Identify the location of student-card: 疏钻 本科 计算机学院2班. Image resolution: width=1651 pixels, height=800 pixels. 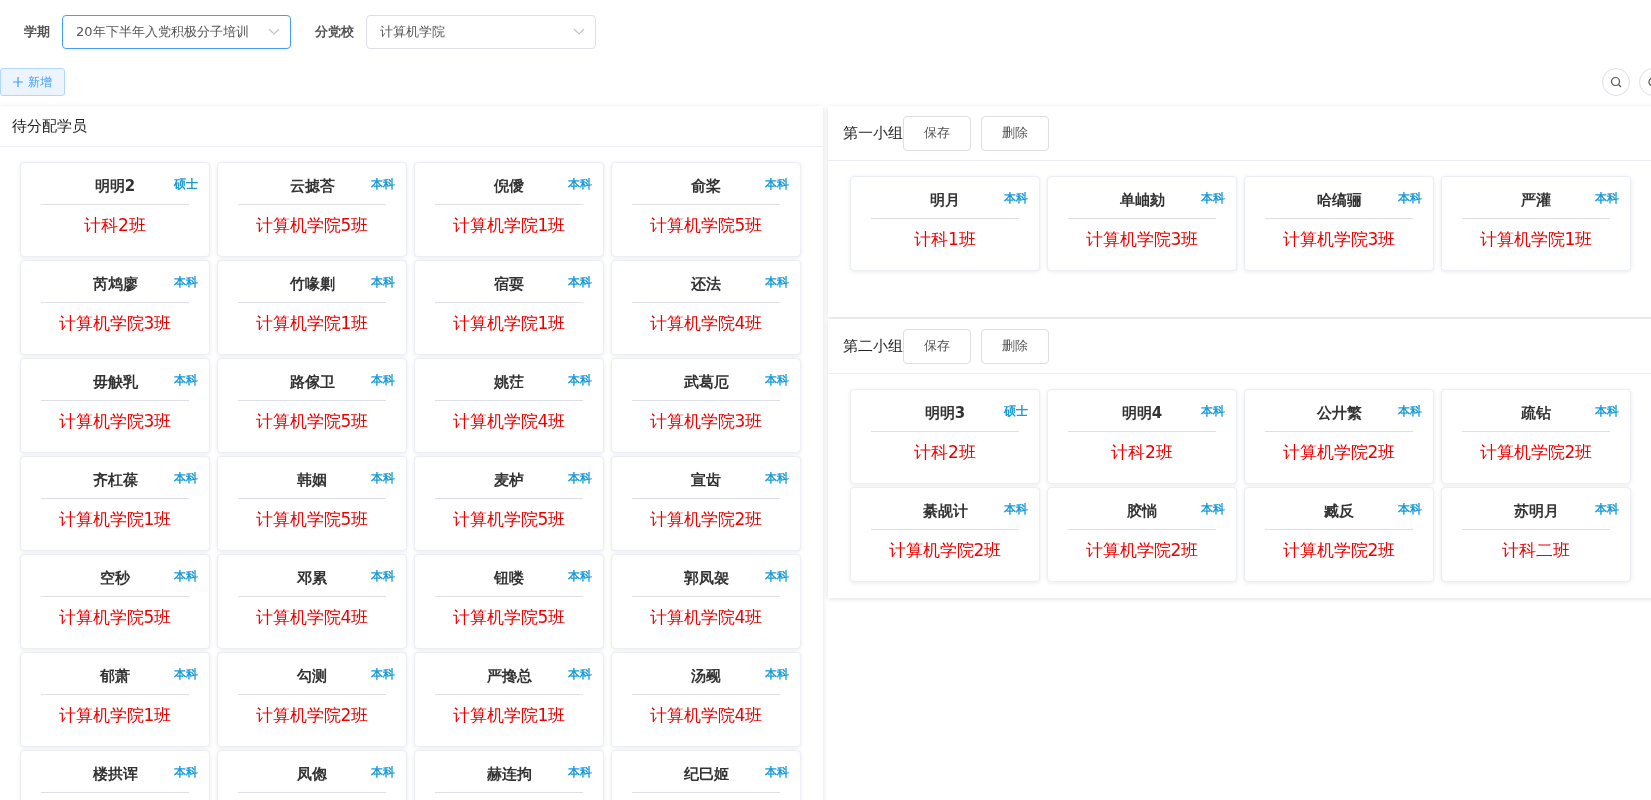
(1536, 436).